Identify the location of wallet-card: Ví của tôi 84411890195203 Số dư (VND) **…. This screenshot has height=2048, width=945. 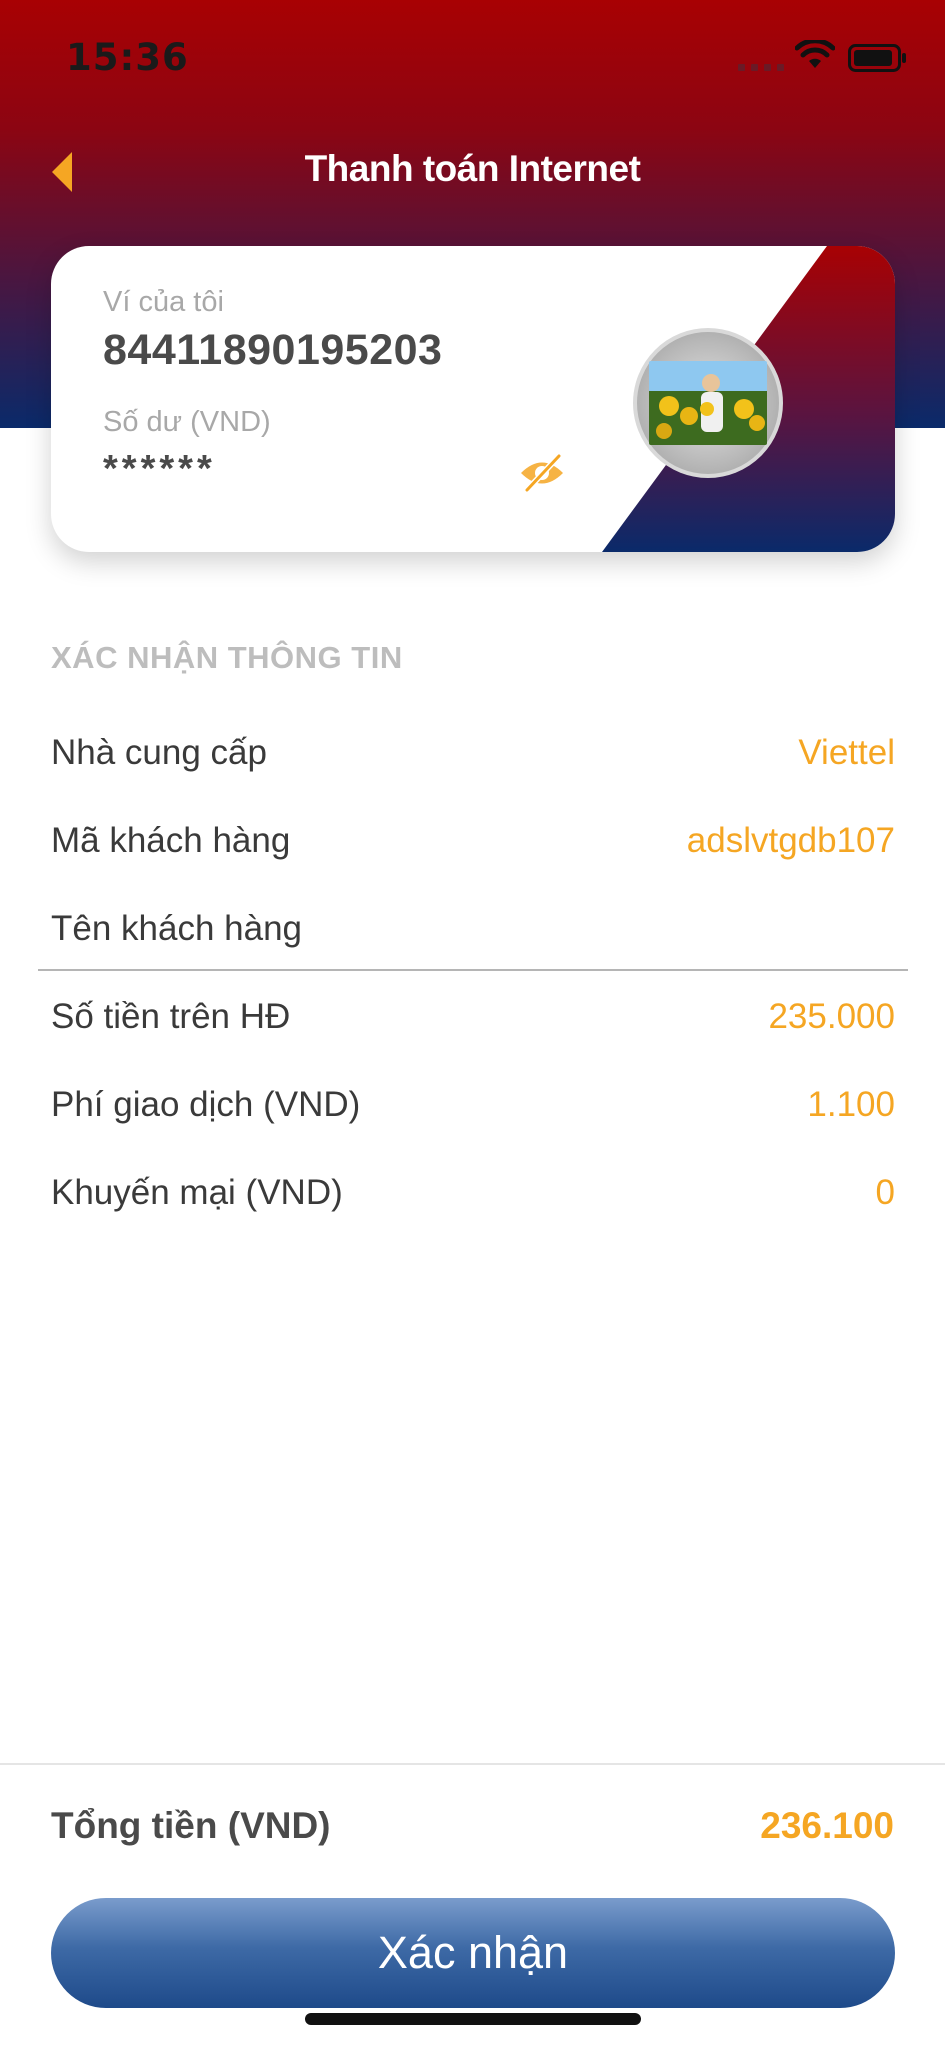
(473, 399).